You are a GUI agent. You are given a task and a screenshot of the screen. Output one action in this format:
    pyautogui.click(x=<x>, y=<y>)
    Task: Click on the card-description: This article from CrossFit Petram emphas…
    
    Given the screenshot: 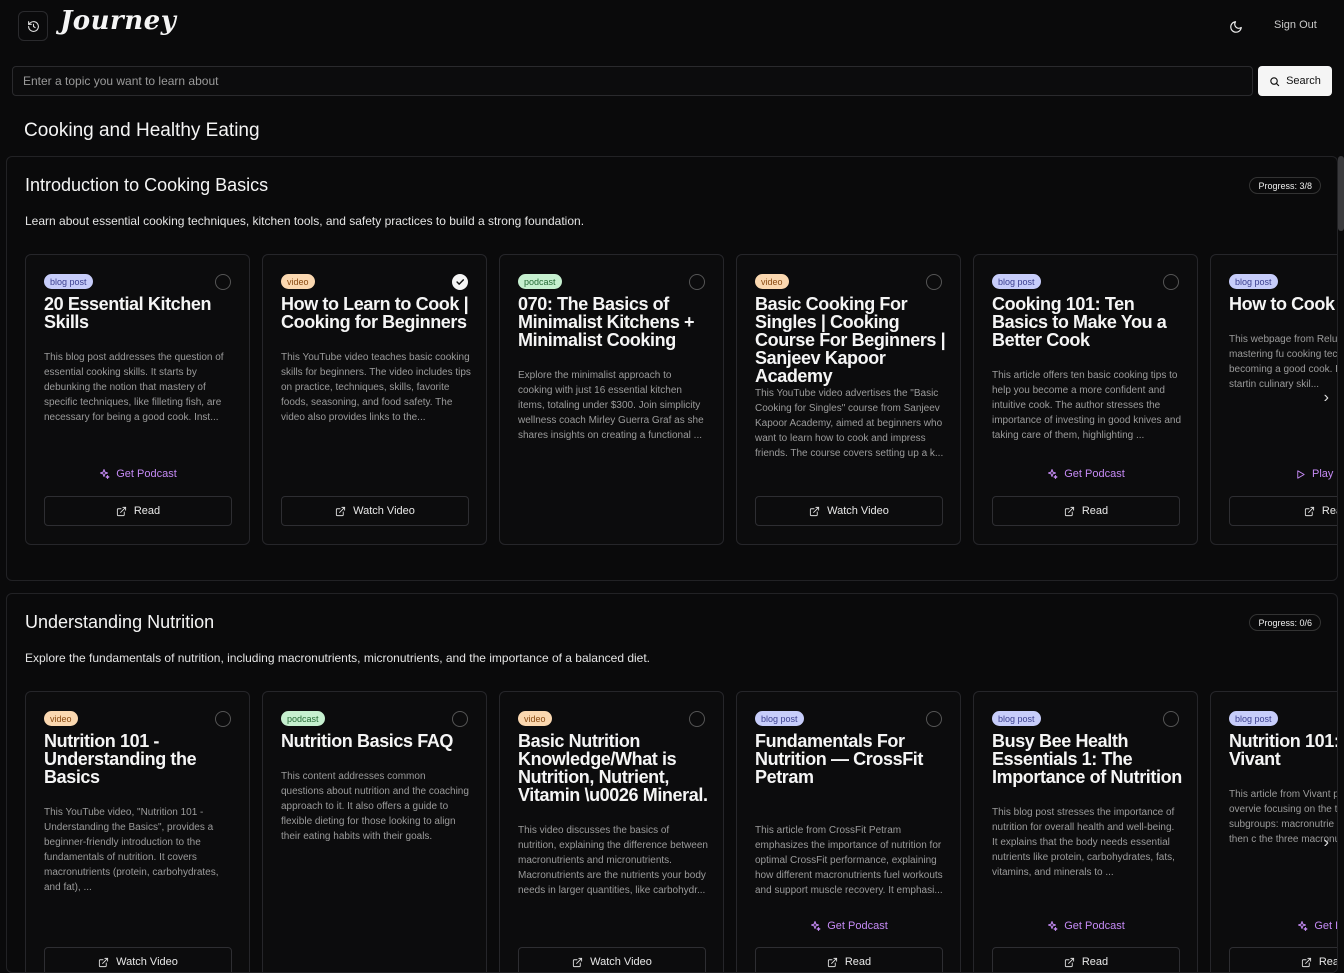 What is the action you would take?
    pyautogui.click(x=849, y=860)
    